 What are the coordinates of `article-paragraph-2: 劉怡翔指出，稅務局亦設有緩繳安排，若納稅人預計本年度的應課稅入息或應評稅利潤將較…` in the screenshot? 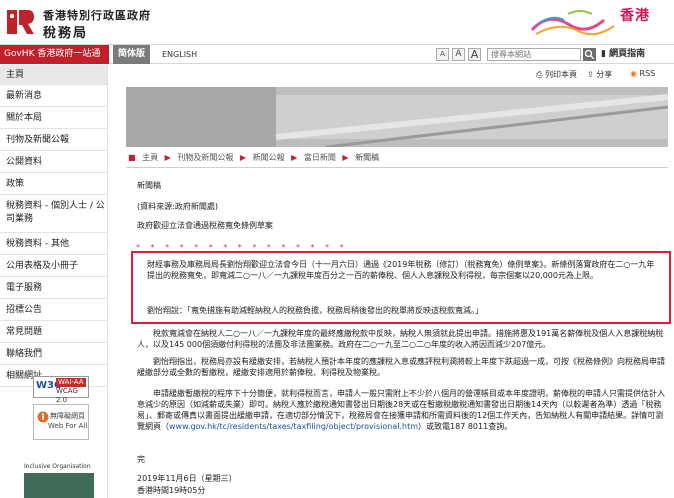 It's located at (401, 367).